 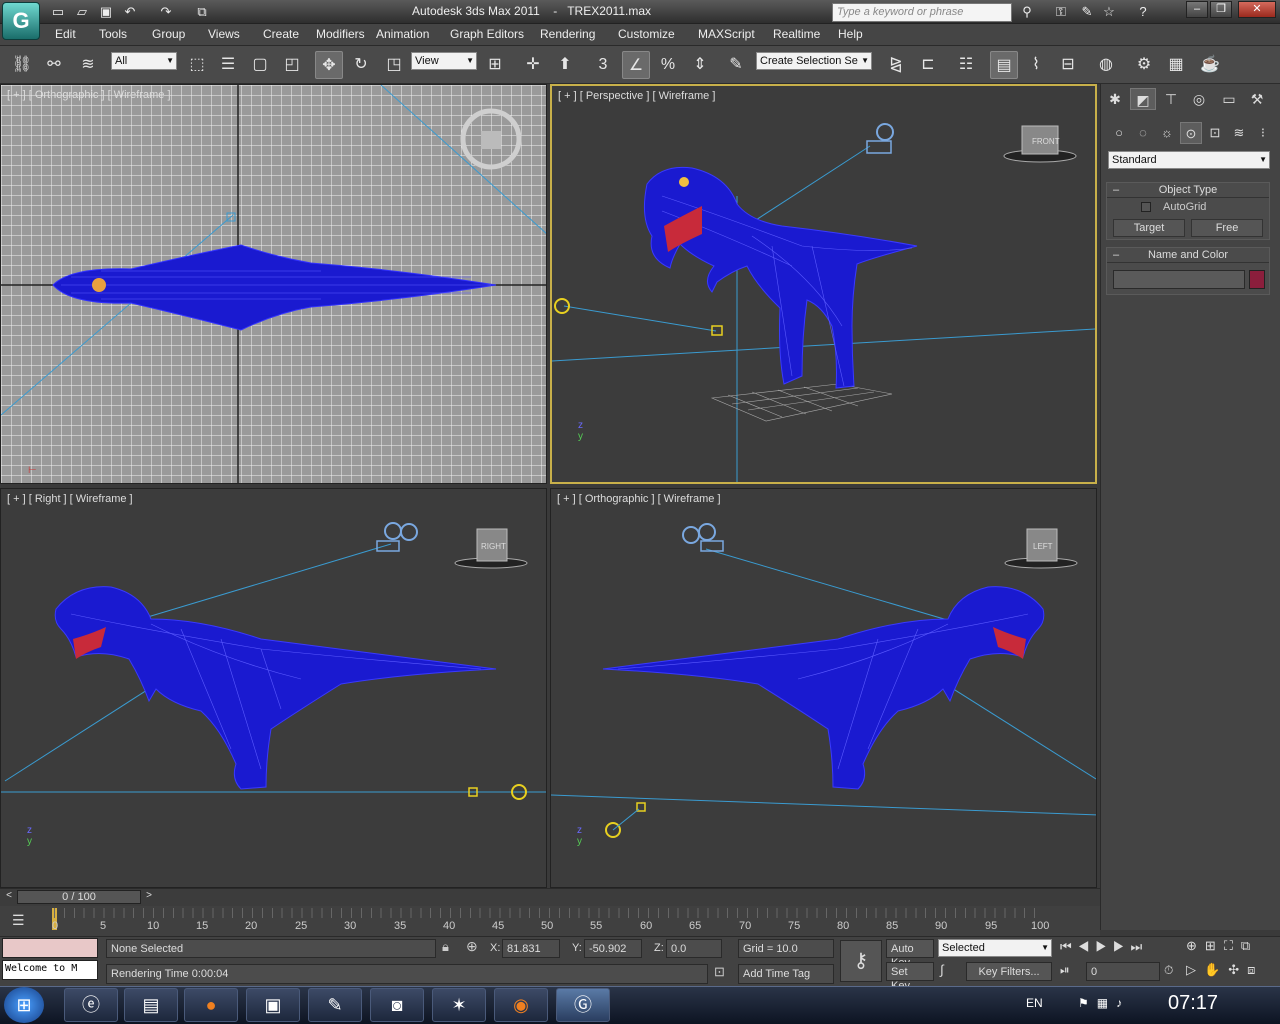 What do you see at coordinates (21, 21) in the screenshot?
I see `application-button: G` at bounding box center [21, 21].